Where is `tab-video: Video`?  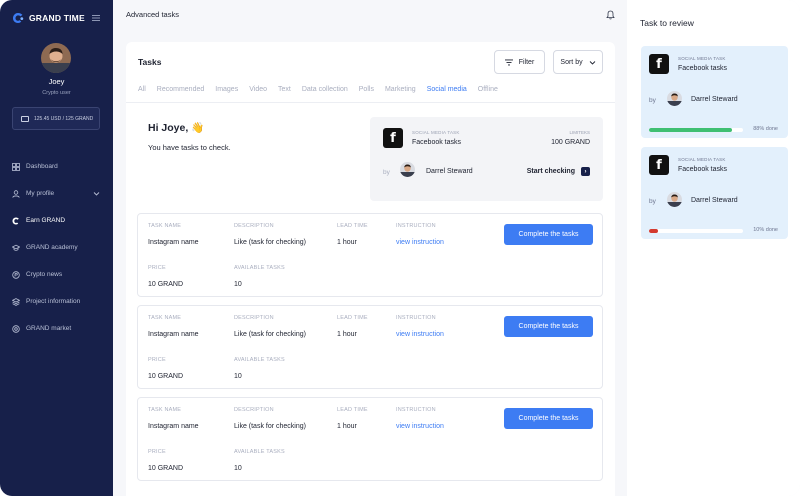 tab-video: Video is located at coordinates (258, 93).